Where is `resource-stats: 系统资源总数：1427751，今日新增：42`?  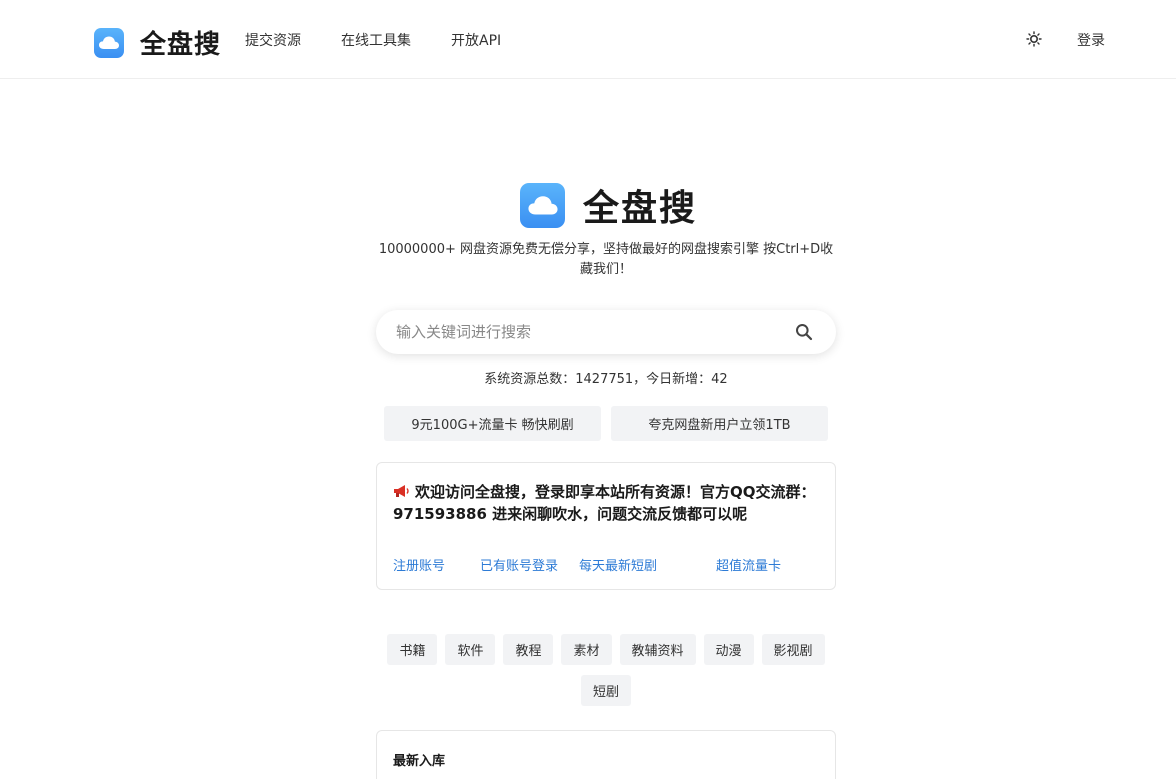 resource-stats: 系统资源总数：1427751，今日新增：42 is located at coordinates (606, 379).